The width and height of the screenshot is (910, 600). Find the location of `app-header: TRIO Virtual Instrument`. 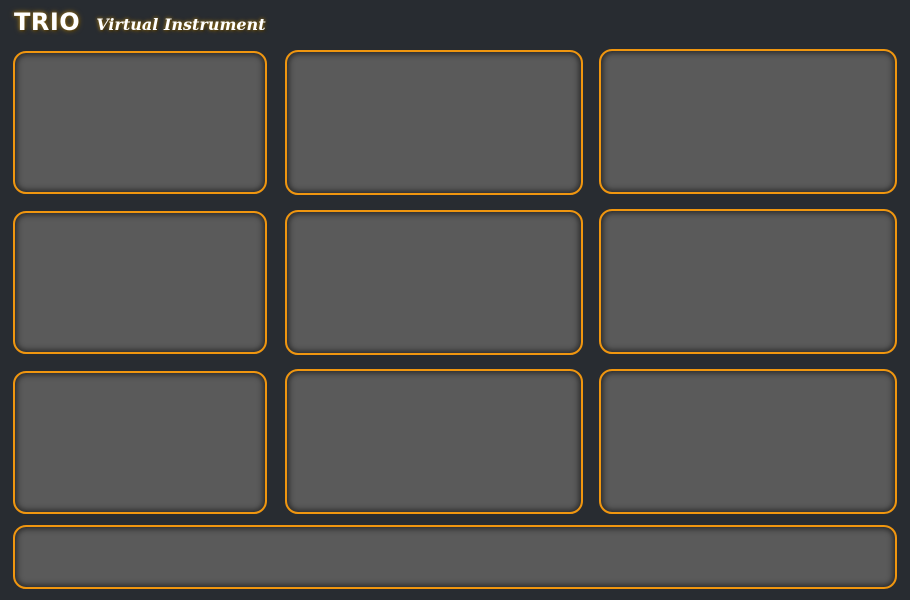

app-header: TRIO Virtual Instrument is located at coordinates (140, 26).